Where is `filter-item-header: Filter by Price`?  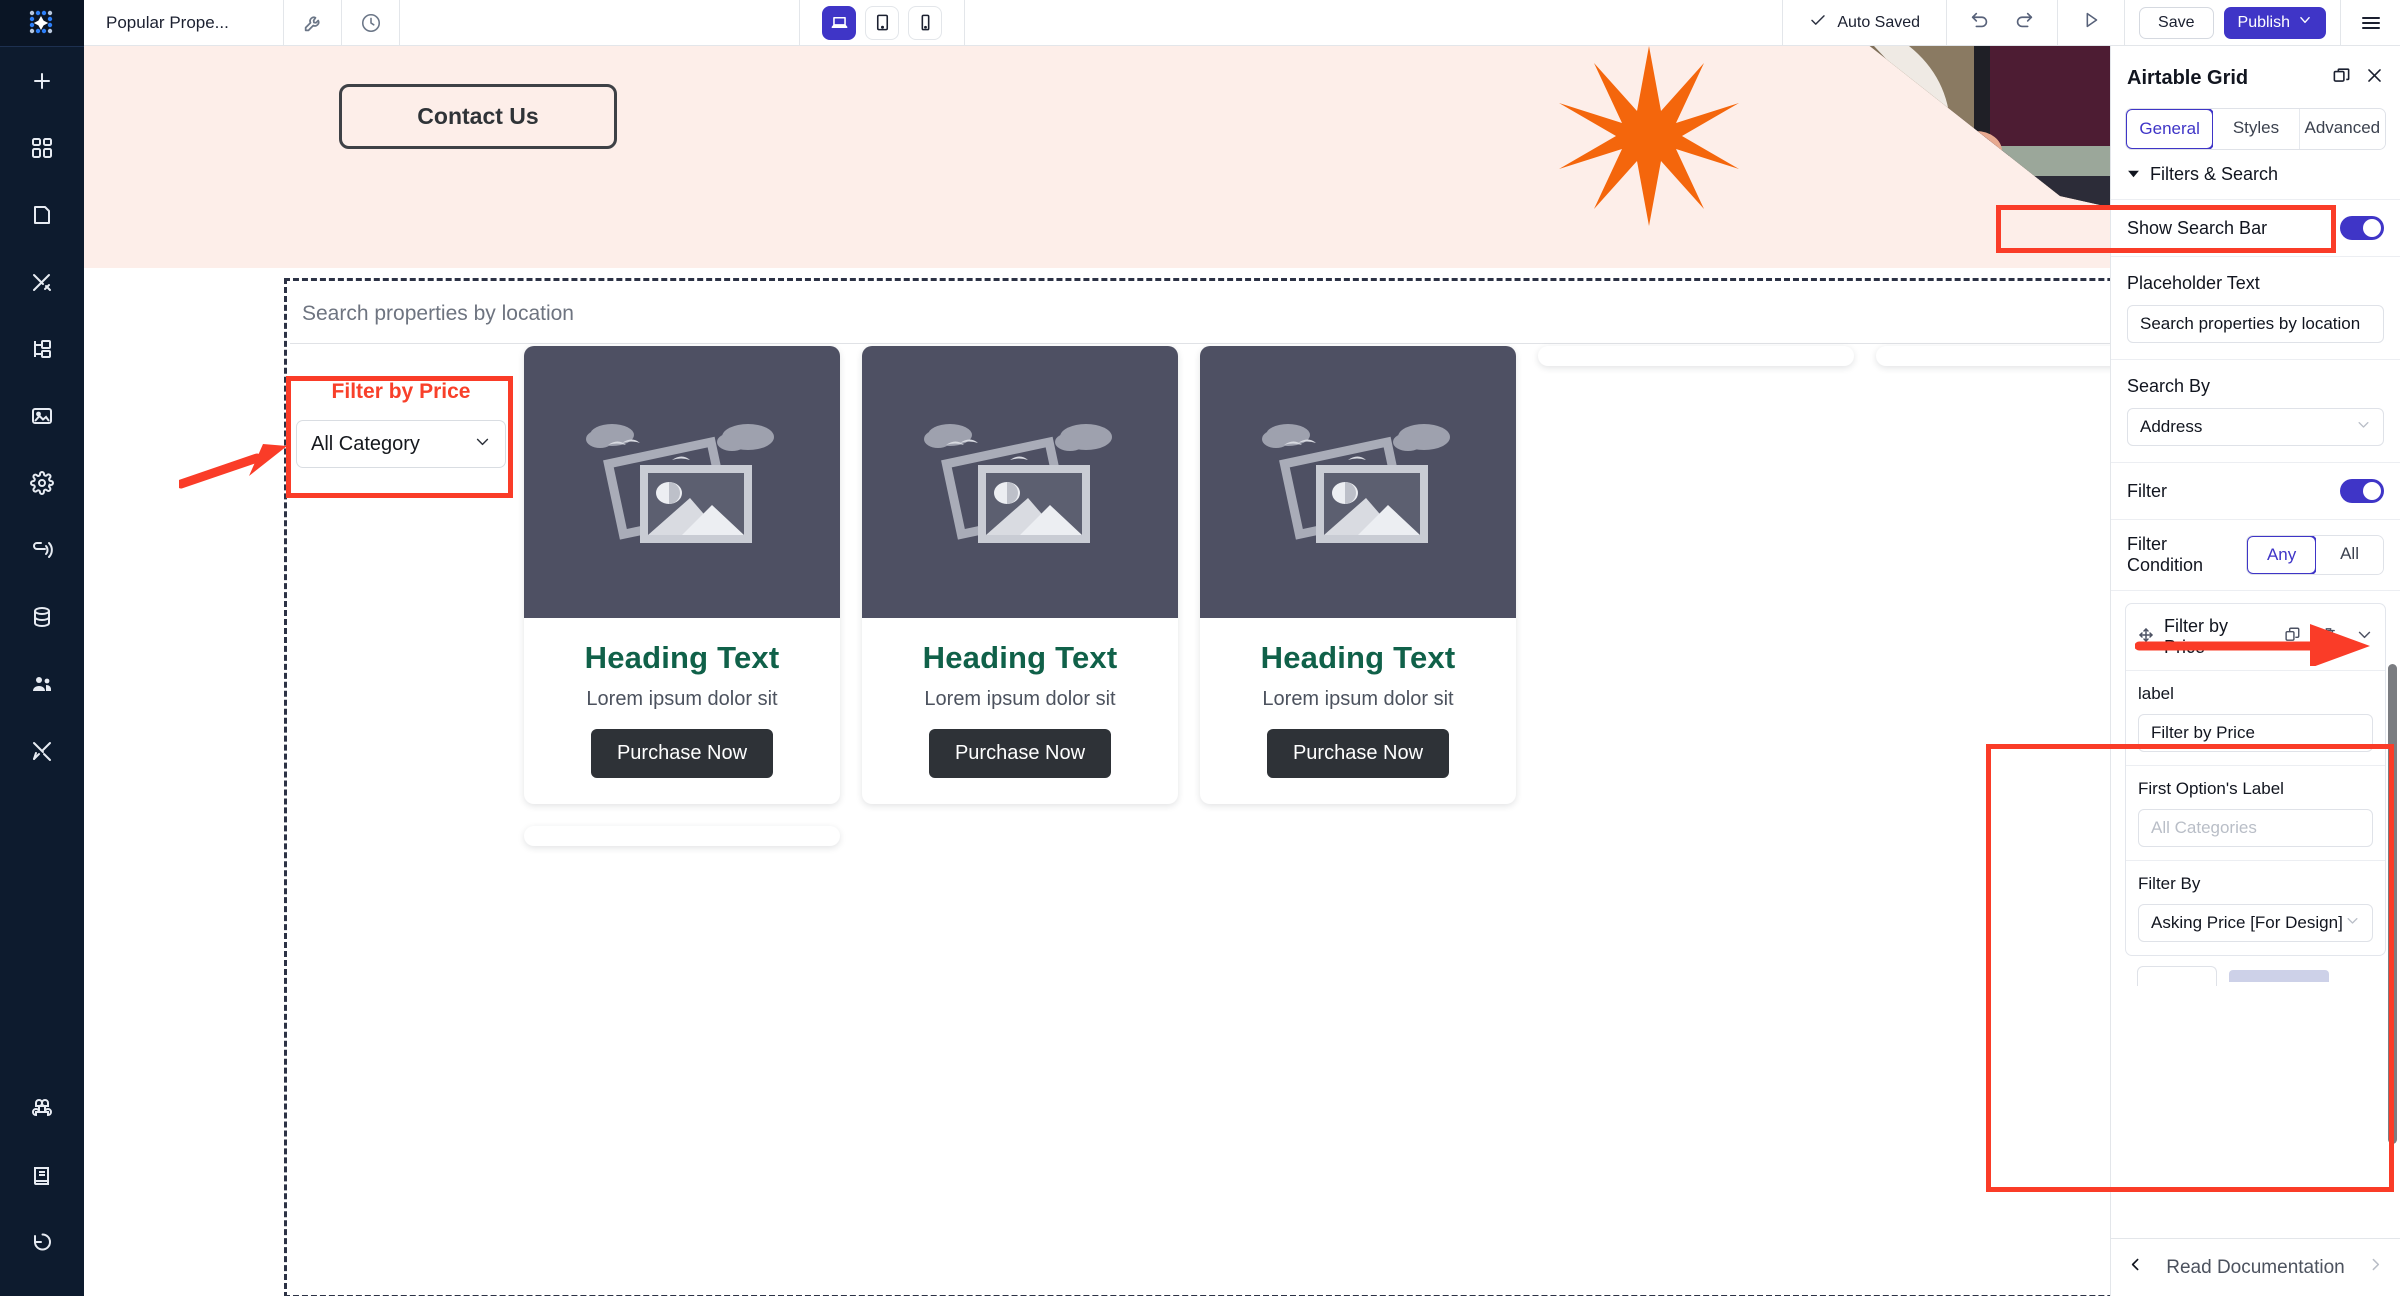 filter-item-header: Filter by Price is located at coordinates (2255, 637).